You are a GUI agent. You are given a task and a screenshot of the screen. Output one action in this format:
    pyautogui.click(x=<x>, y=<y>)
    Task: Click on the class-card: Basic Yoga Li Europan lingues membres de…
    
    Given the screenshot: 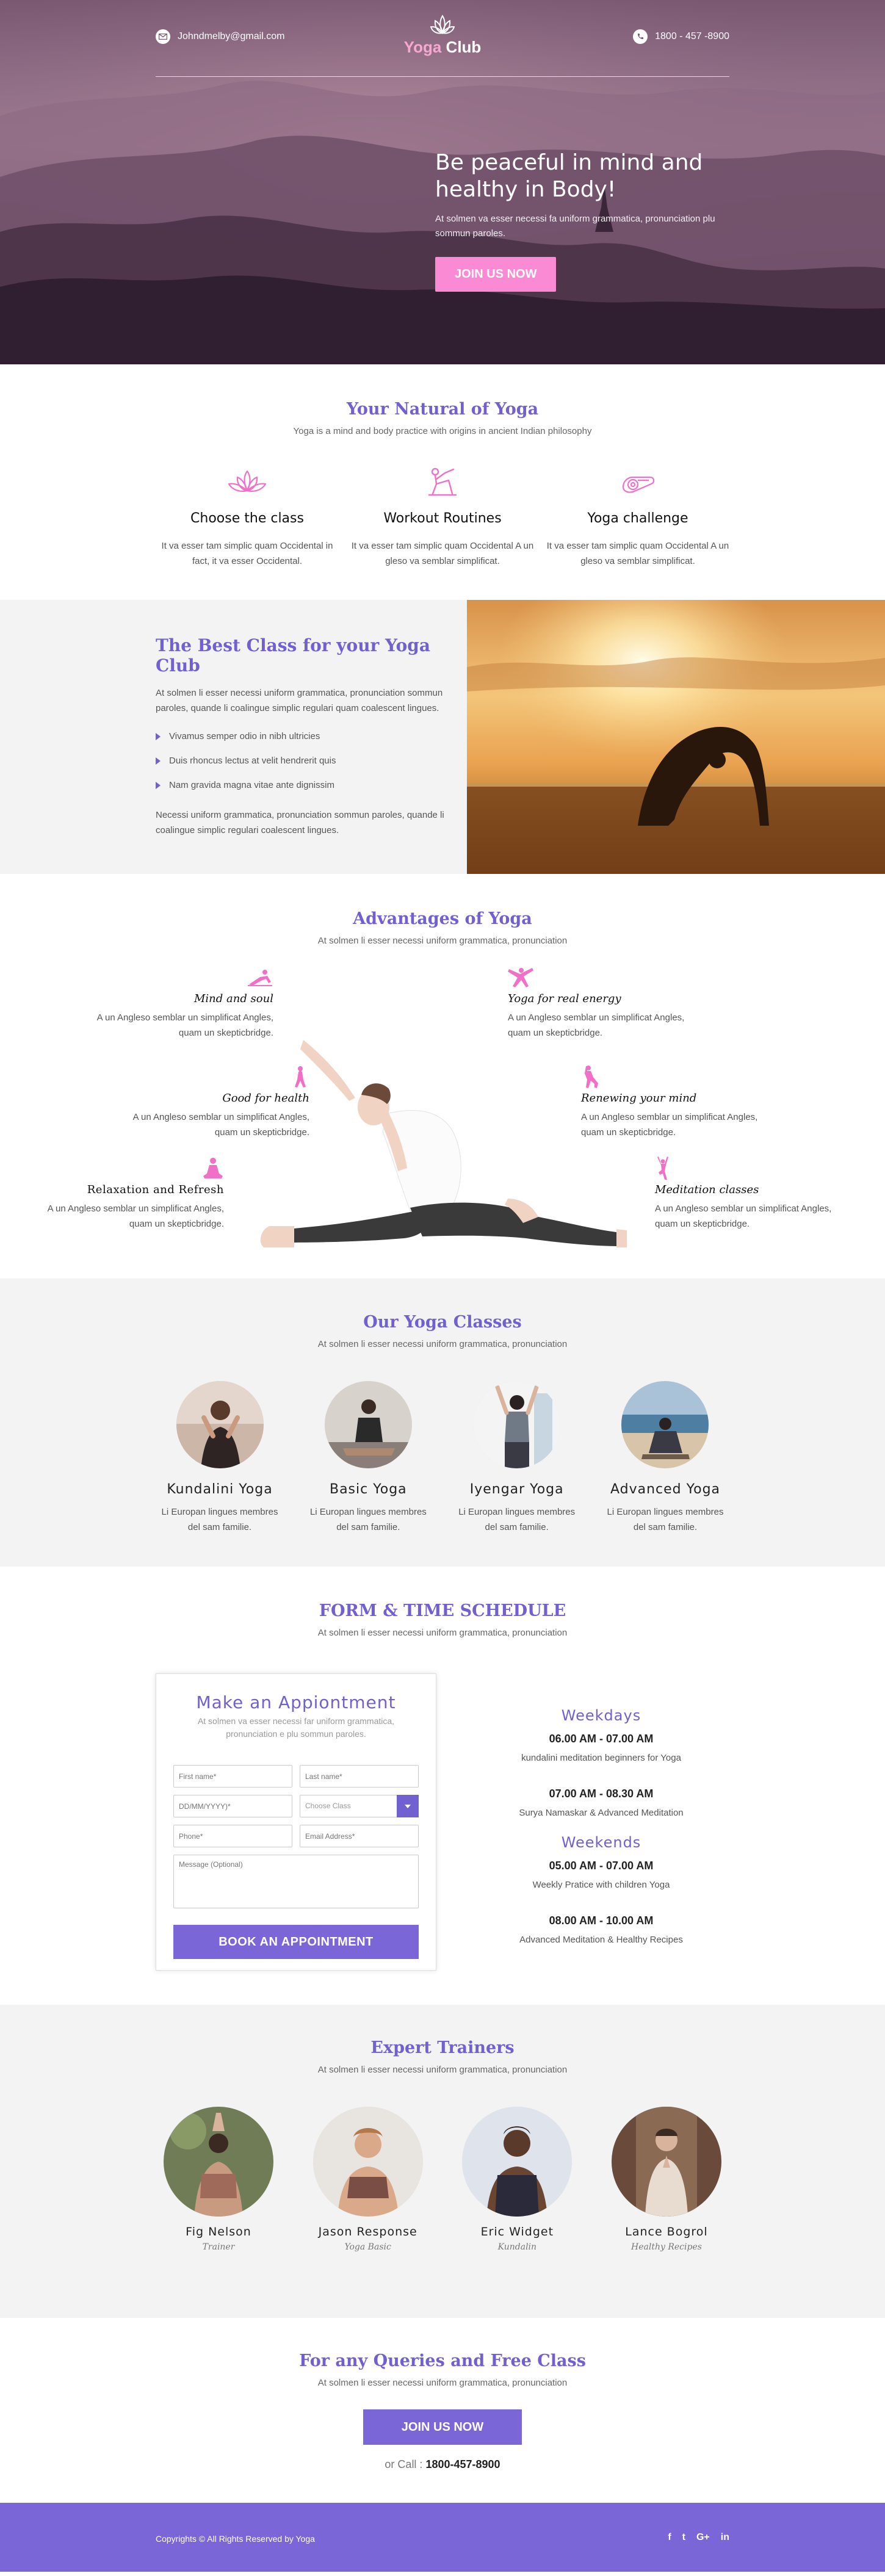 What is the action you would take?
    pyautogui.click(x=368, y=1458)
    